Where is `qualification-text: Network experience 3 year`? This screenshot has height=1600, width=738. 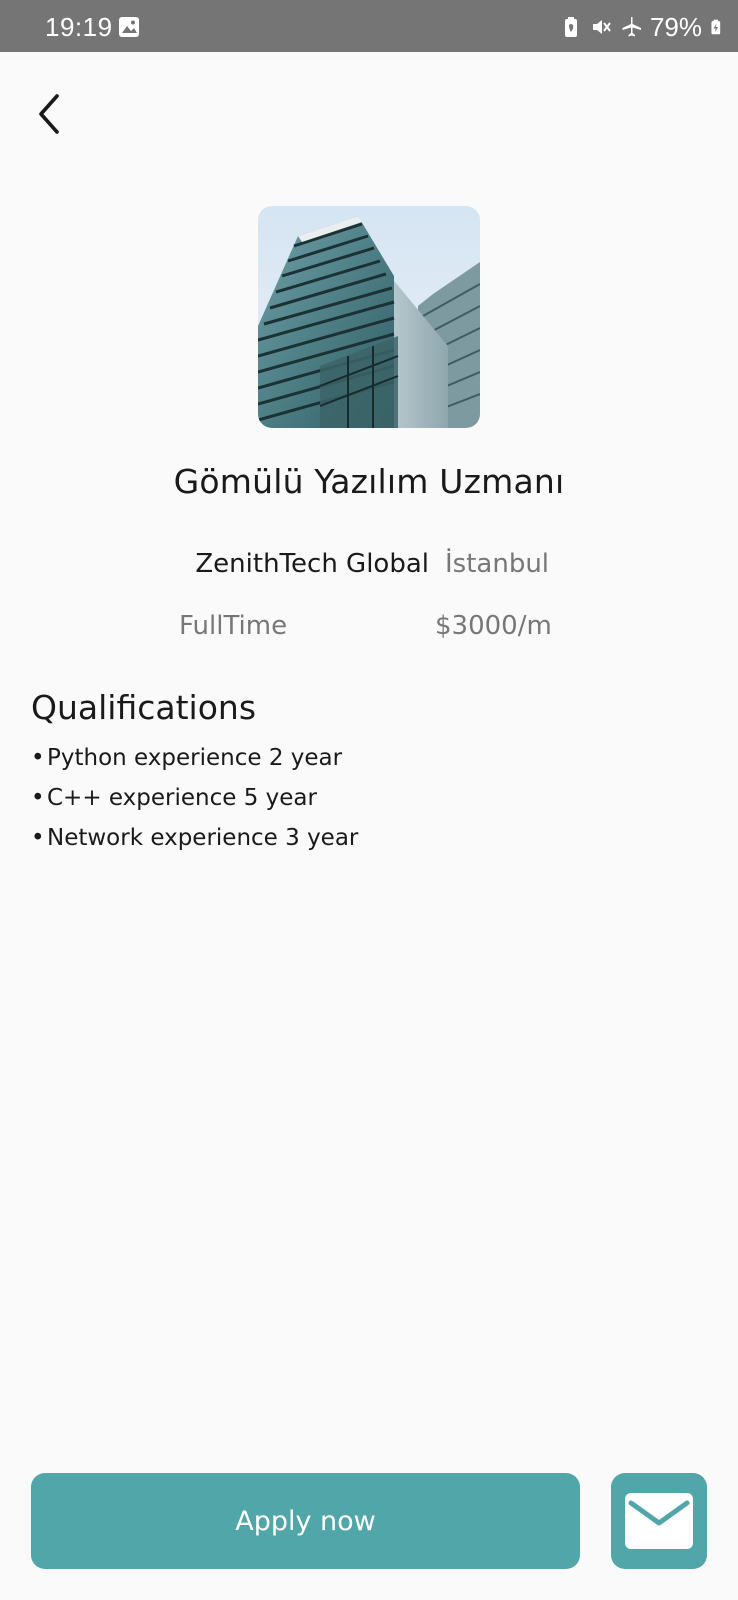 qualification-text: Network experience 3 year is located at coordinates (203, 838).